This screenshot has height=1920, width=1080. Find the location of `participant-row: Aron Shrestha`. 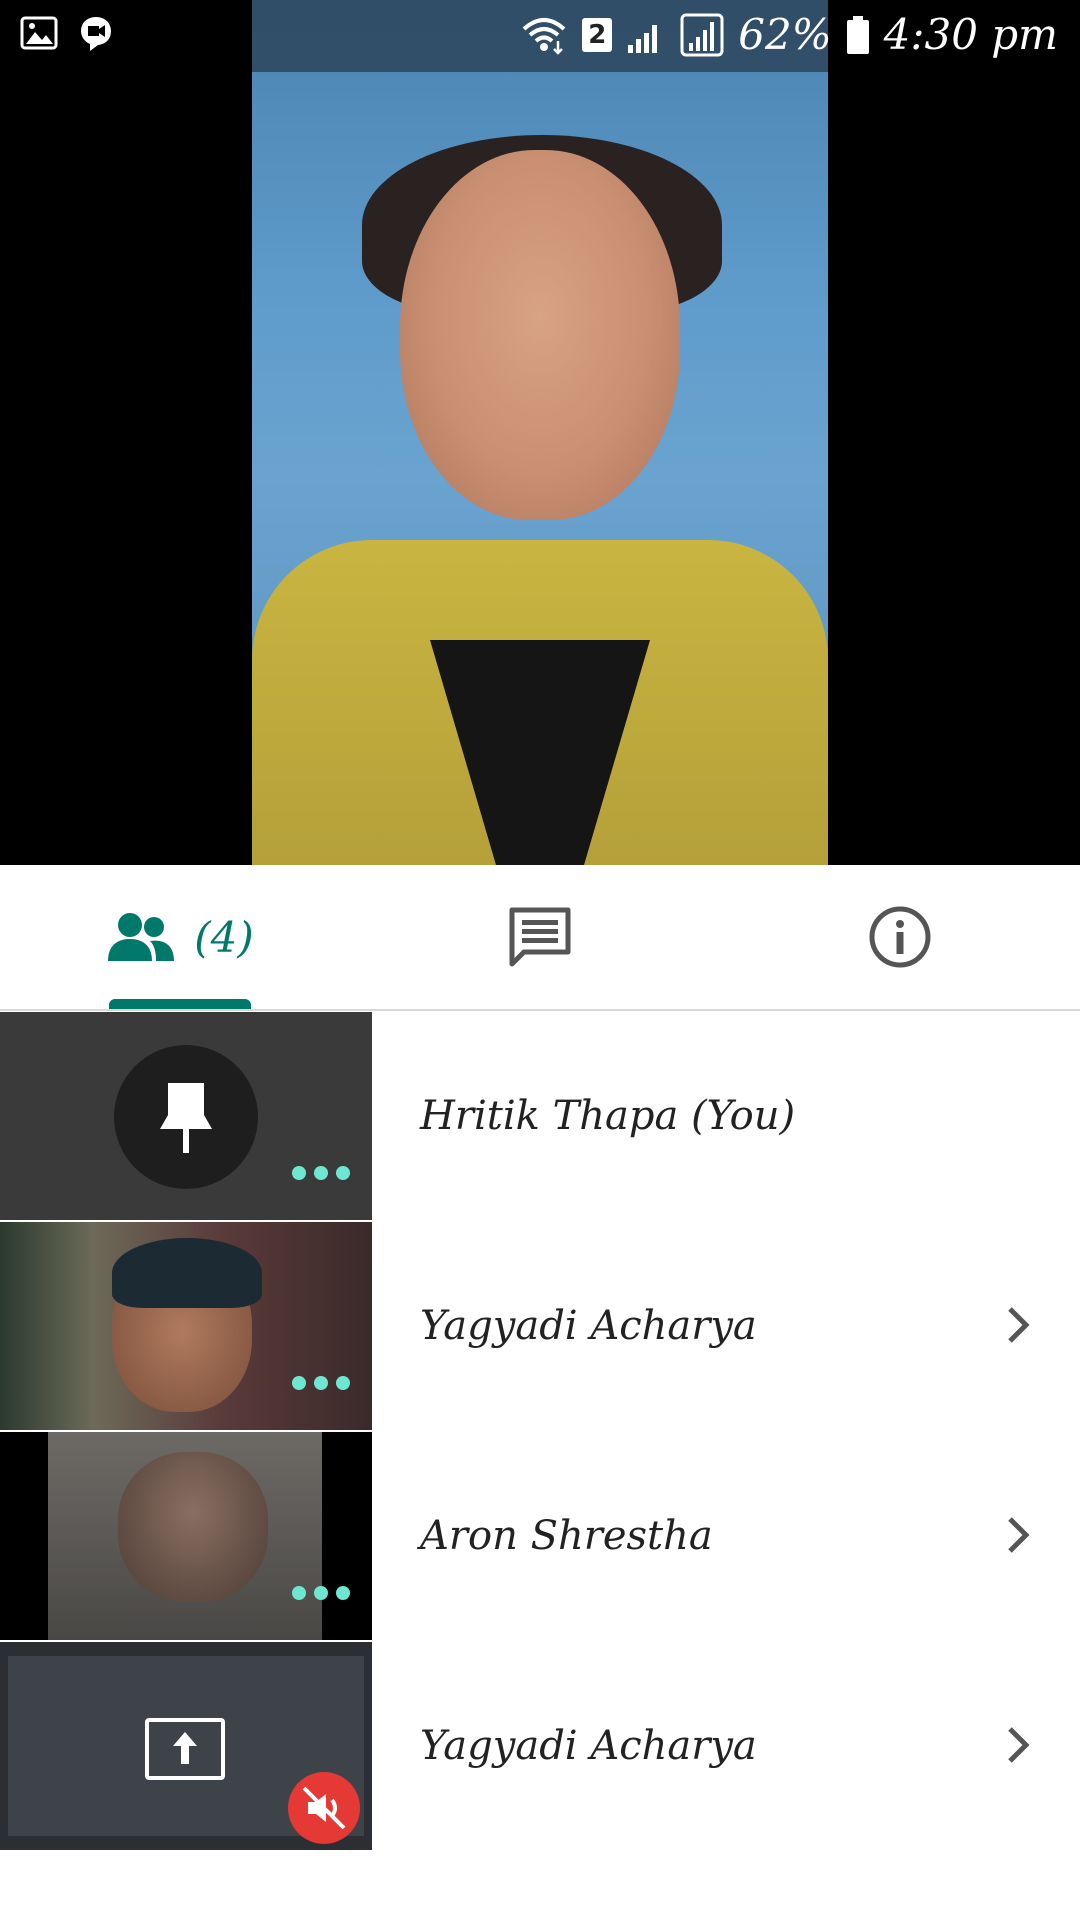

participant-row: Aron Shrestha is located at coordinates (540, 1536).